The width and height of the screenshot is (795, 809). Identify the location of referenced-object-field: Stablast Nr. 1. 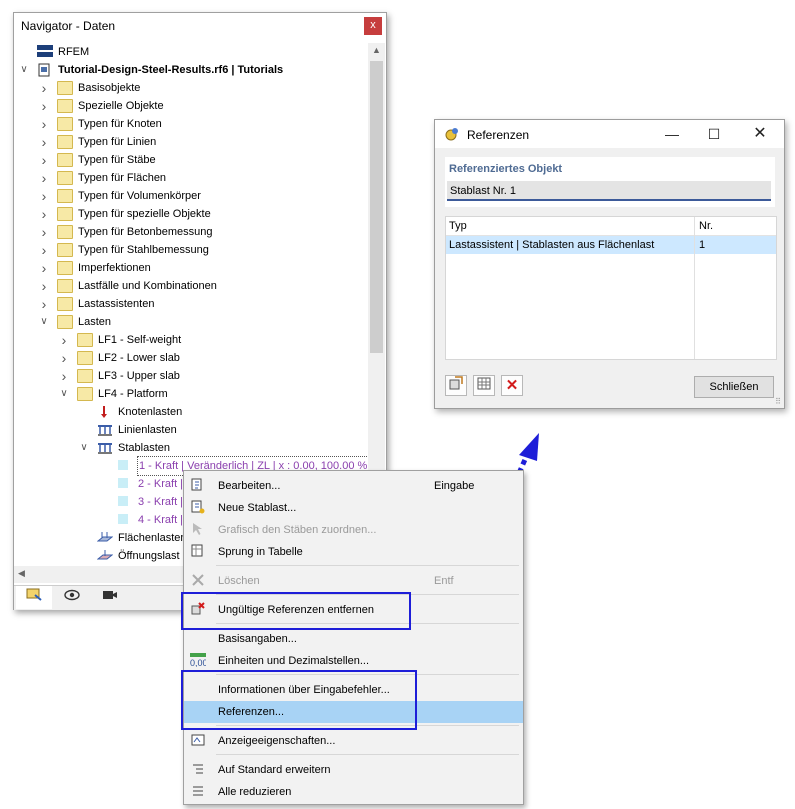
(609, 191).